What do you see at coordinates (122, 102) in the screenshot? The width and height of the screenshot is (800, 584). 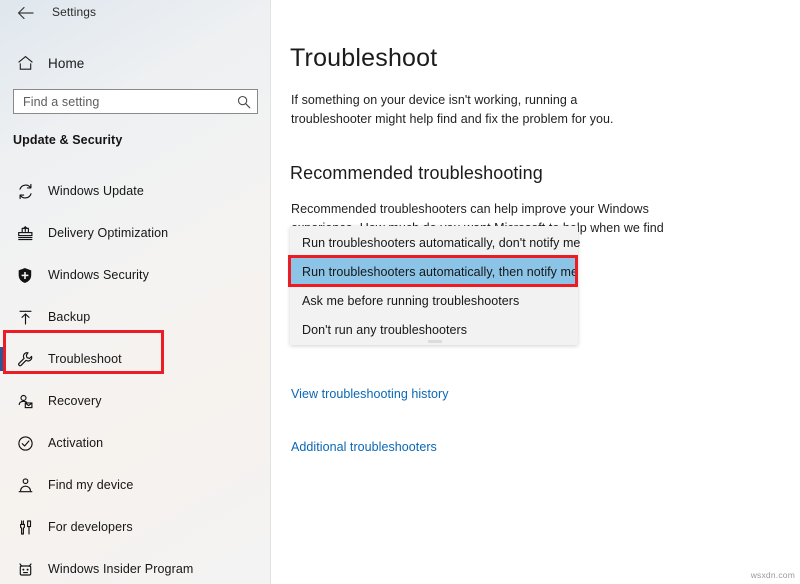 I see `search-input: Find a setting` at bounding box center [122, 102].